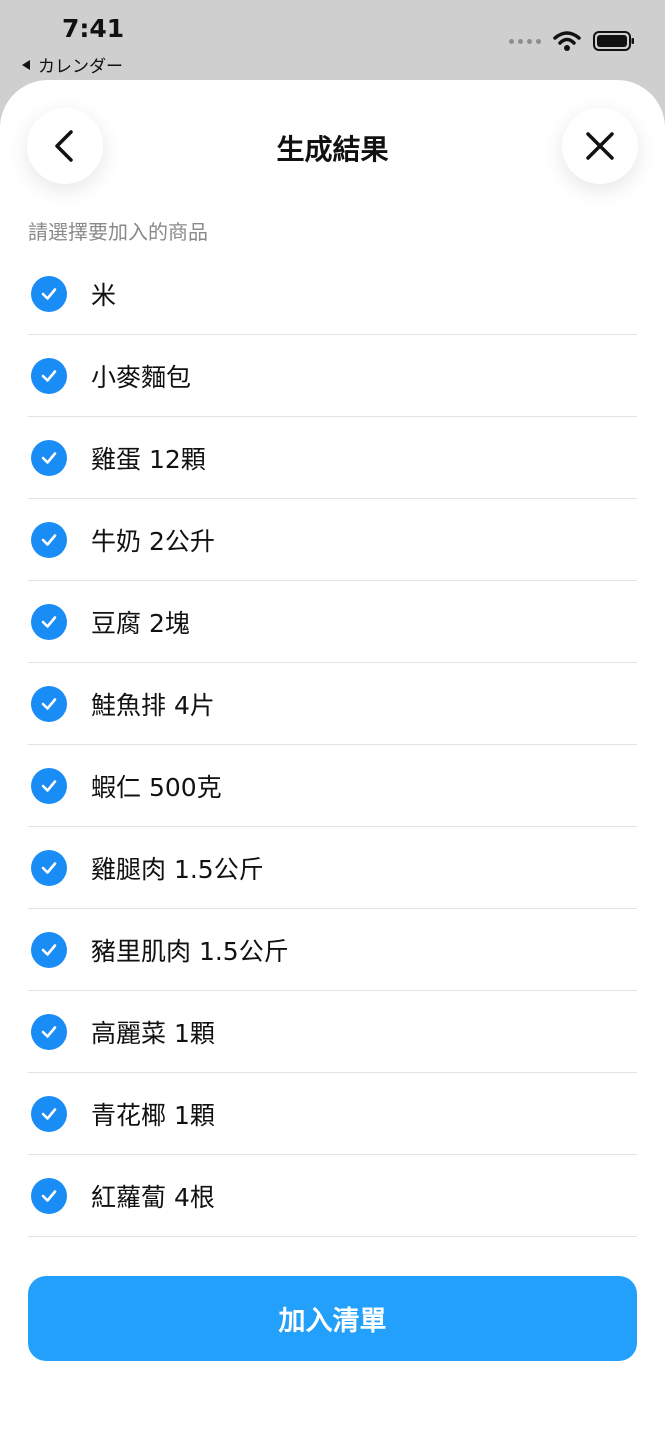  What do you see at coordinates (153, 1033) in the screenshot?
I see `item-label: 高麗菜 1顆` at bounding box center [153, 1033].